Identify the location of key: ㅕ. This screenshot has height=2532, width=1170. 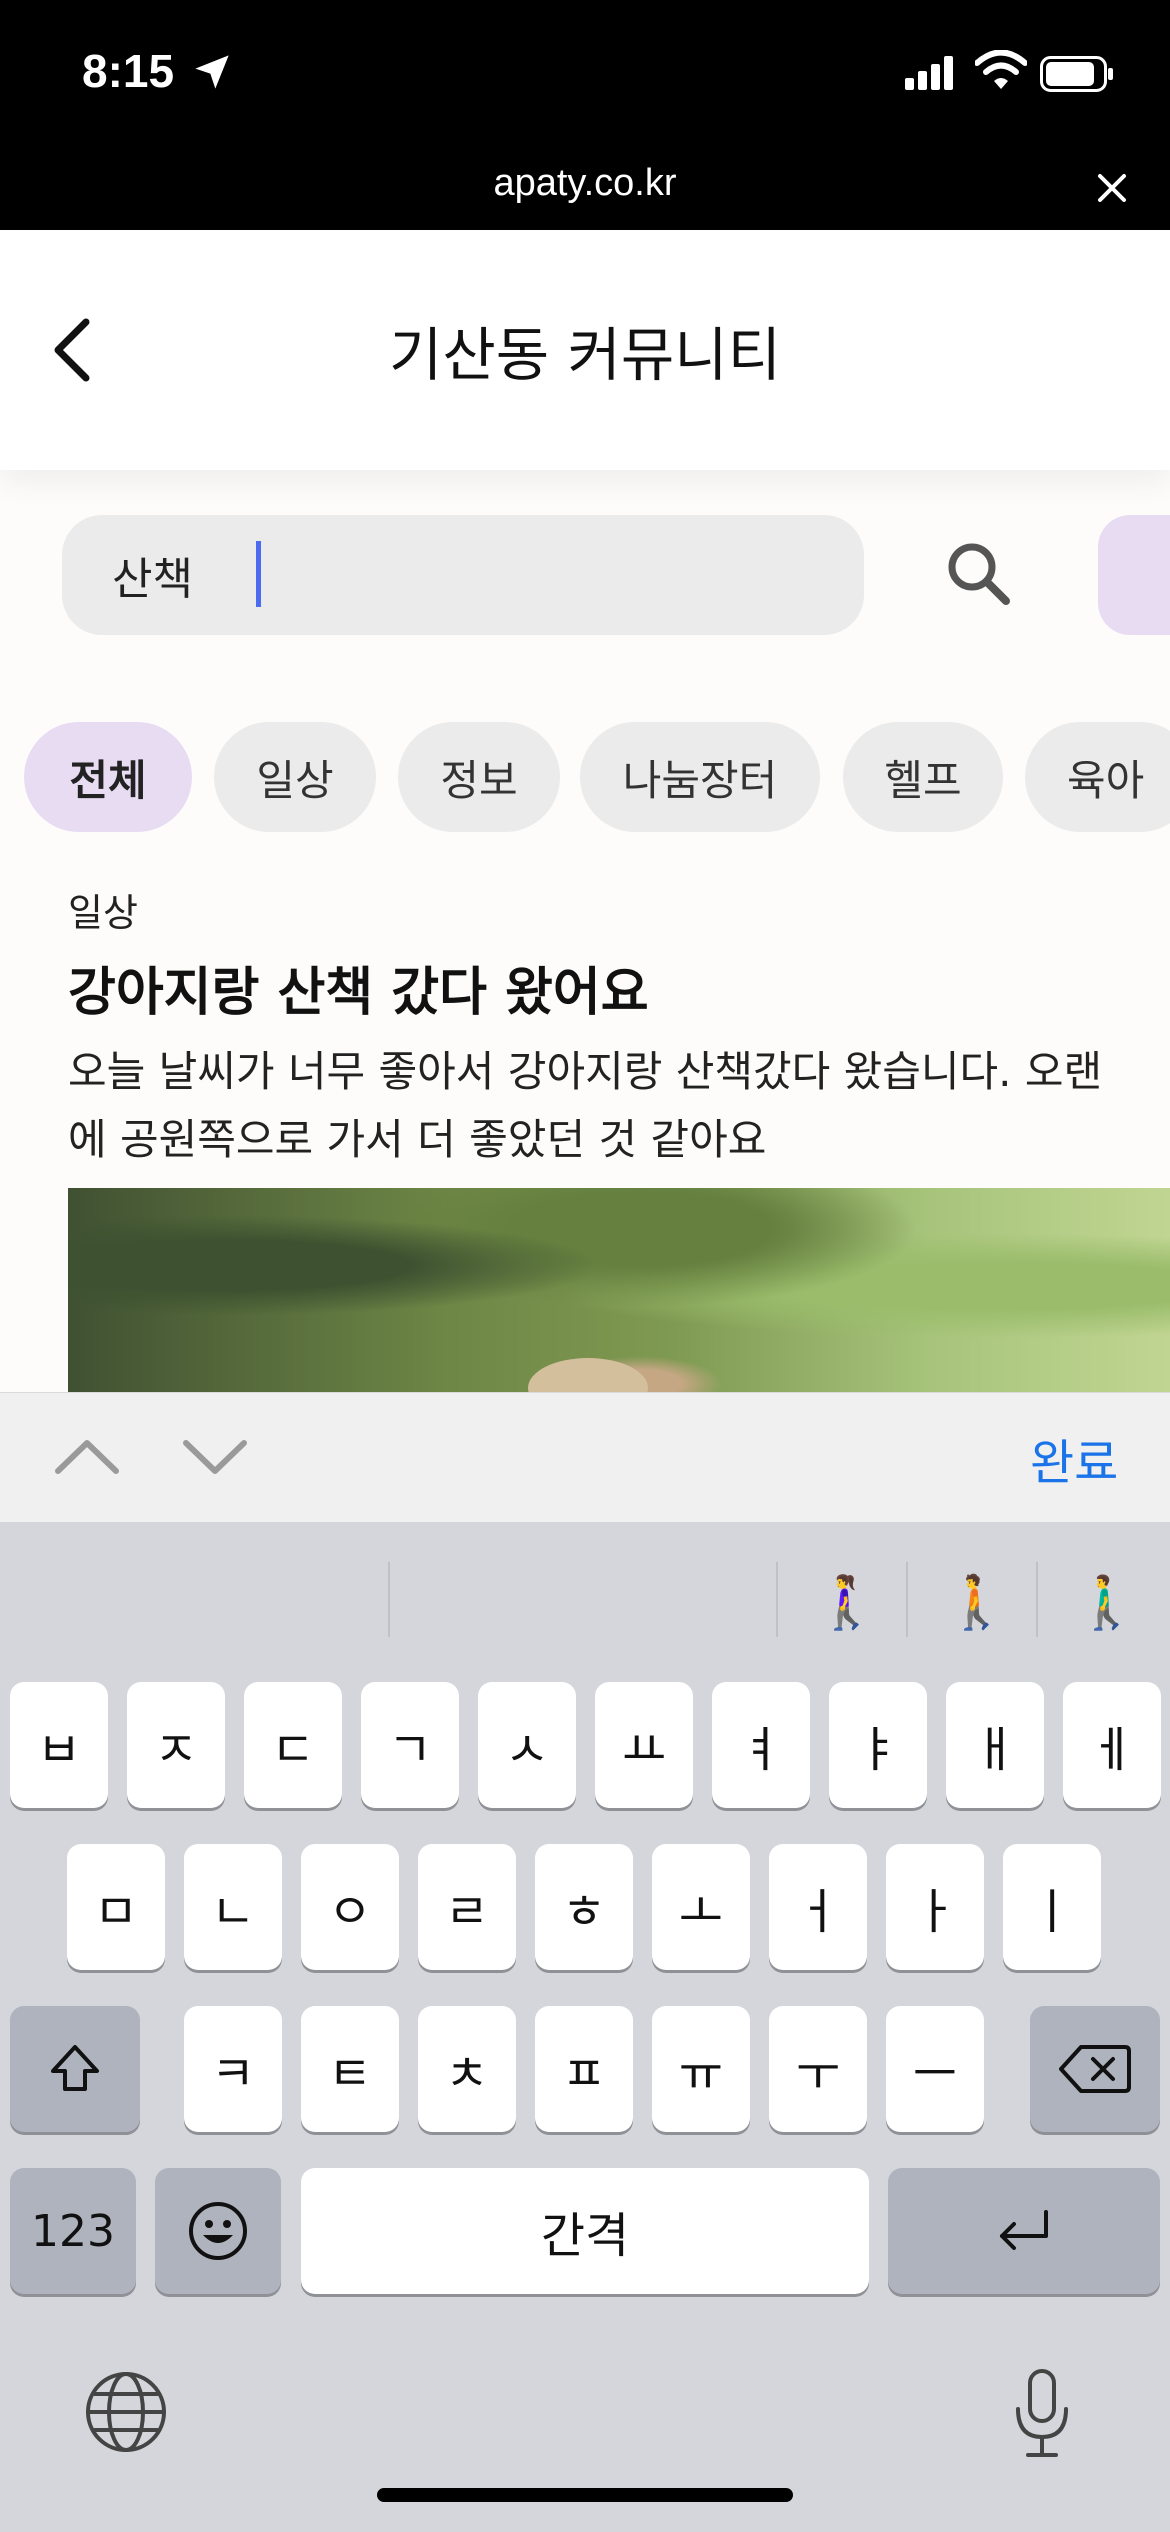
(761, 1745).